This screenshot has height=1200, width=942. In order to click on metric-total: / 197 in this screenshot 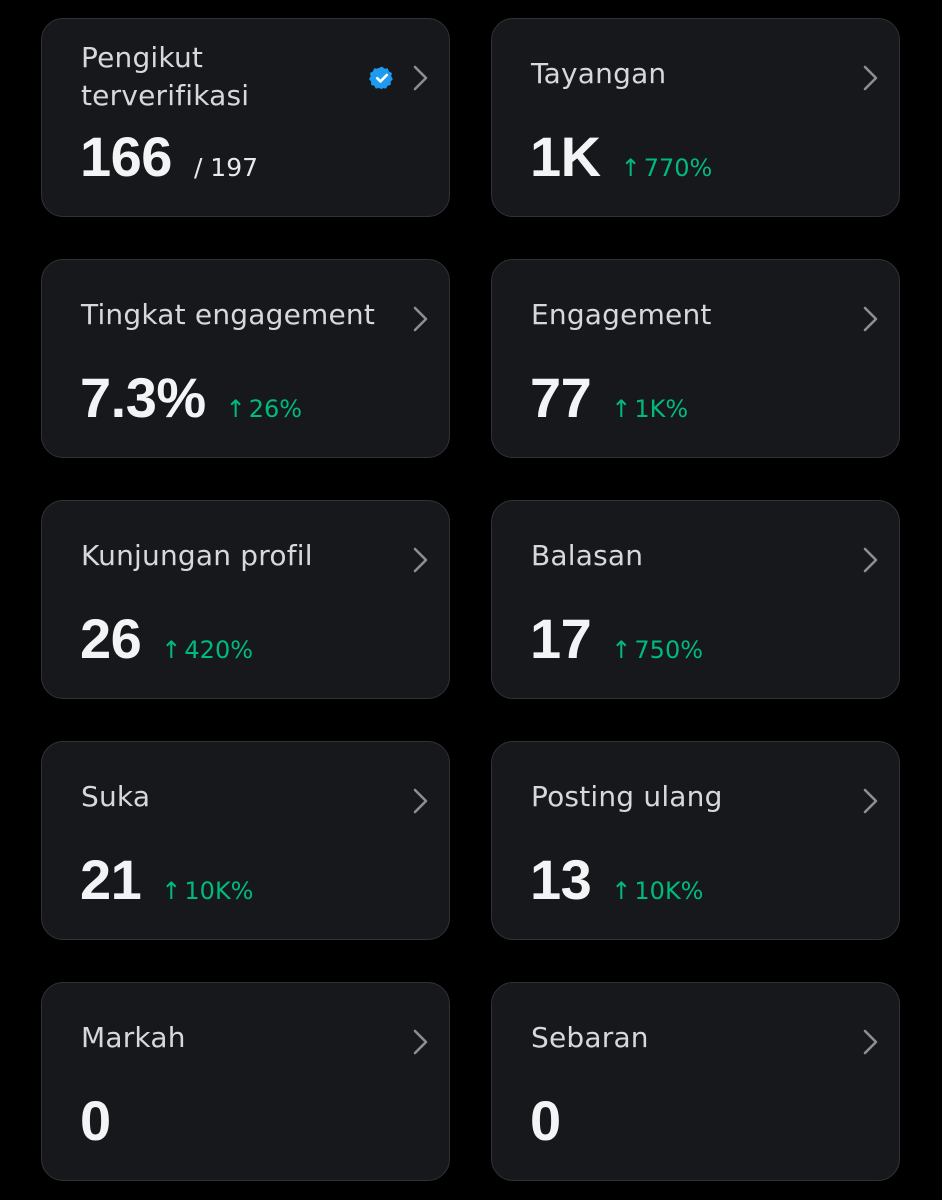, I will do `click(226, 167)`.